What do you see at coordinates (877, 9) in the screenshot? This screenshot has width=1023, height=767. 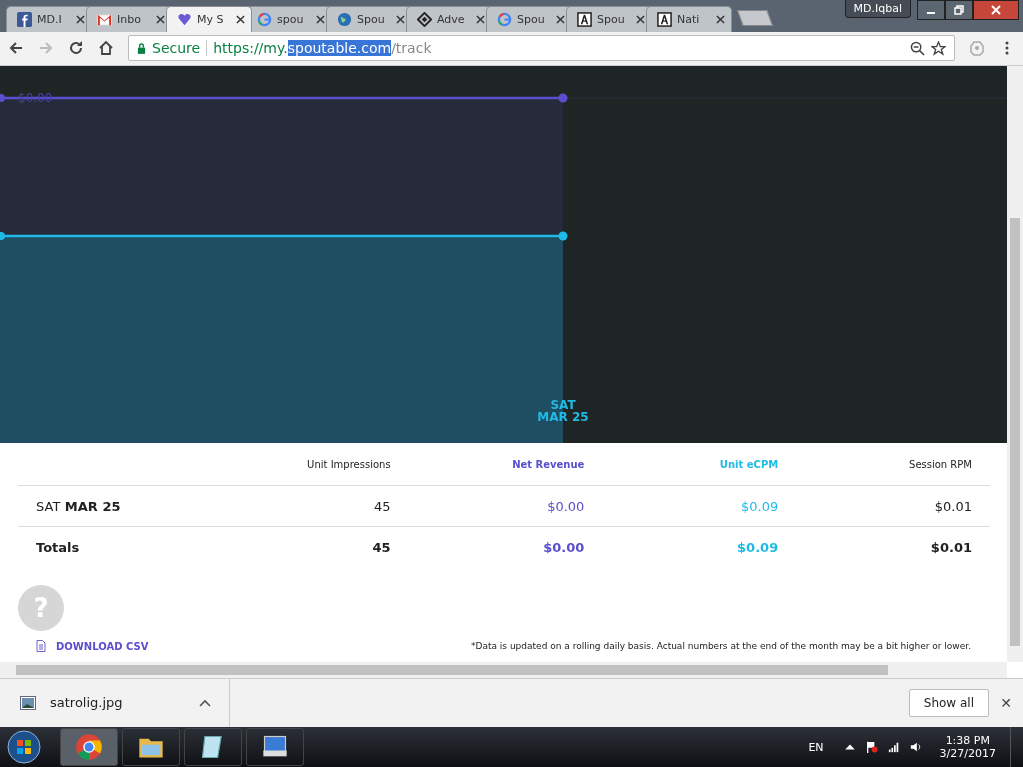 I see `profile-name: MD.Iqbal` at bounding box center [877, 9].